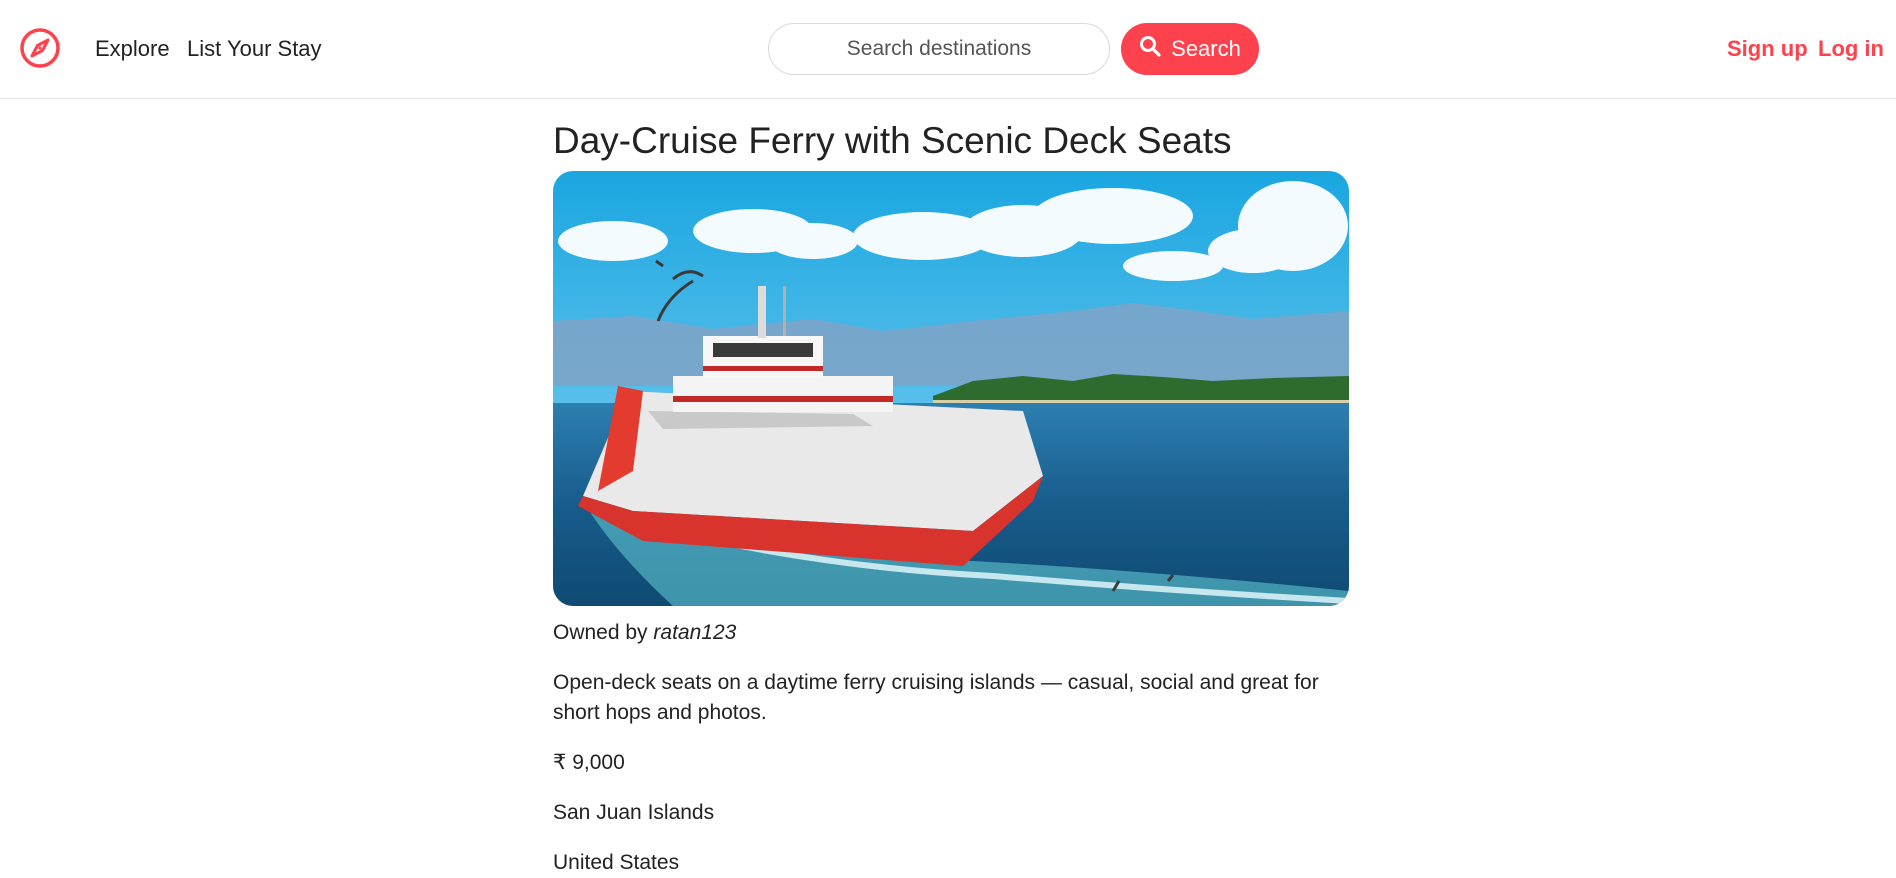 The height and width of the screenshot is (878, 1896). What do you see at coordinates (132, 49) in the screenshot?
I see `nav-explore-link: Explore` at bounding box center [132, 49].